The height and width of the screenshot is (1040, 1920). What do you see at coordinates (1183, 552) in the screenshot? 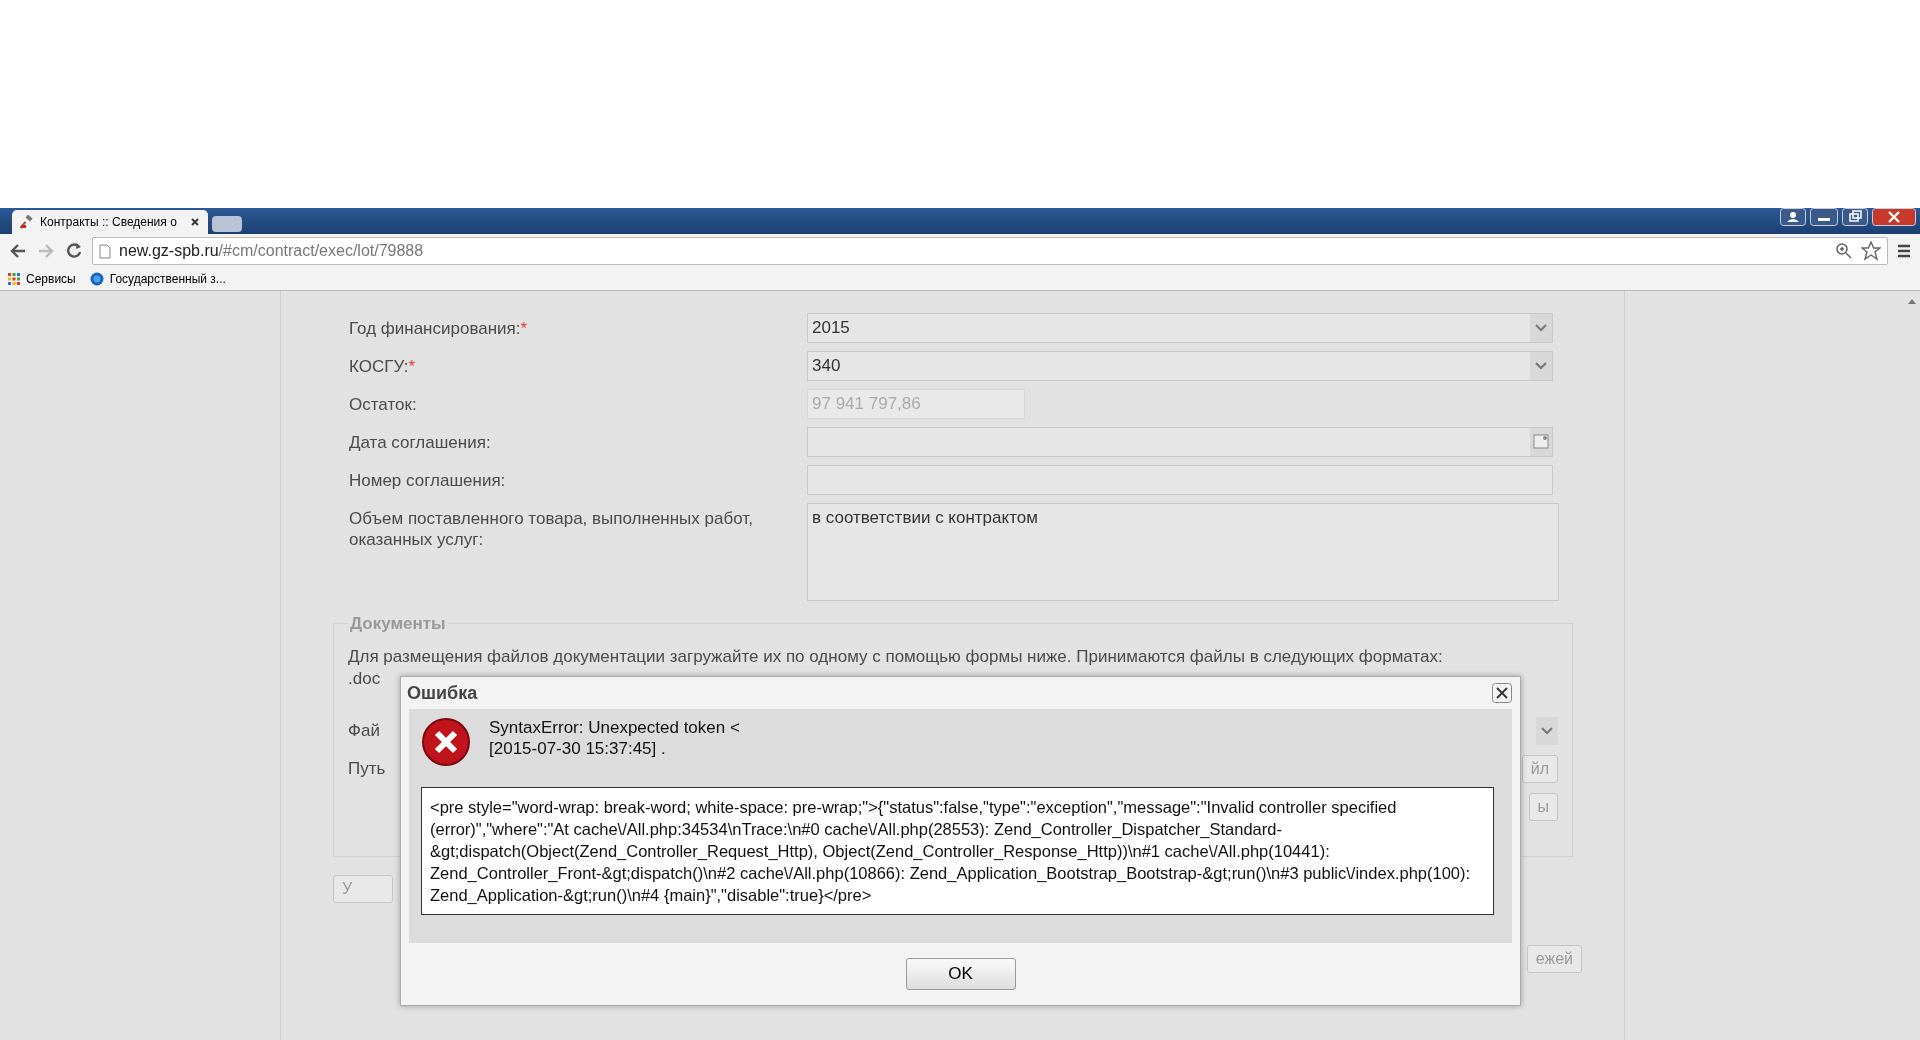
I see `text-area: в соответствии с контрактом` at bounding box center [1183, 552].